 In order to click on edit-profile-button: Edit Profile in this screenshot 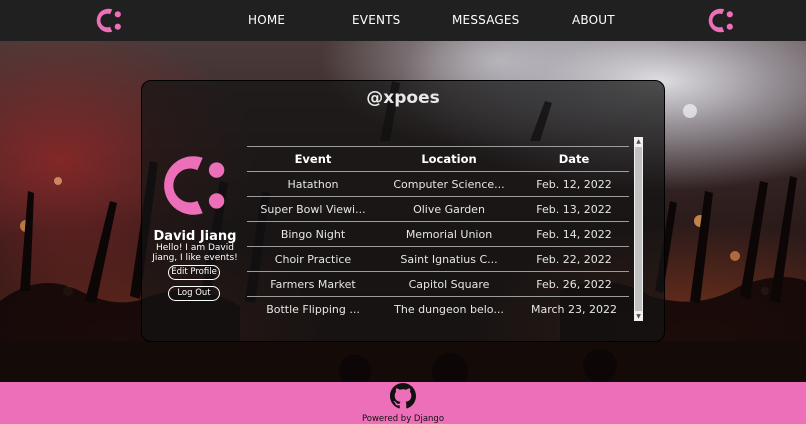, I will do `click(194, 272)`.